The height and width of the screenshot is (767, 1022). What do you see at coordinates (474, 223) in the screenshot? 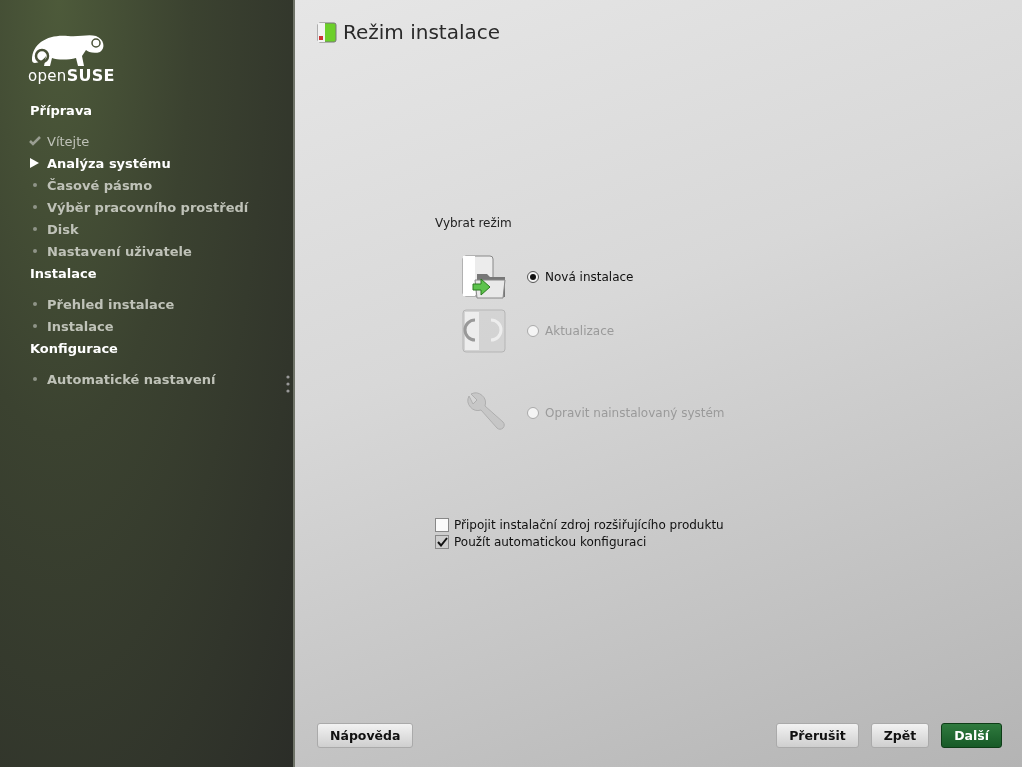
I see `group-label: Vybrat režim` at bounding box center [474, 223].